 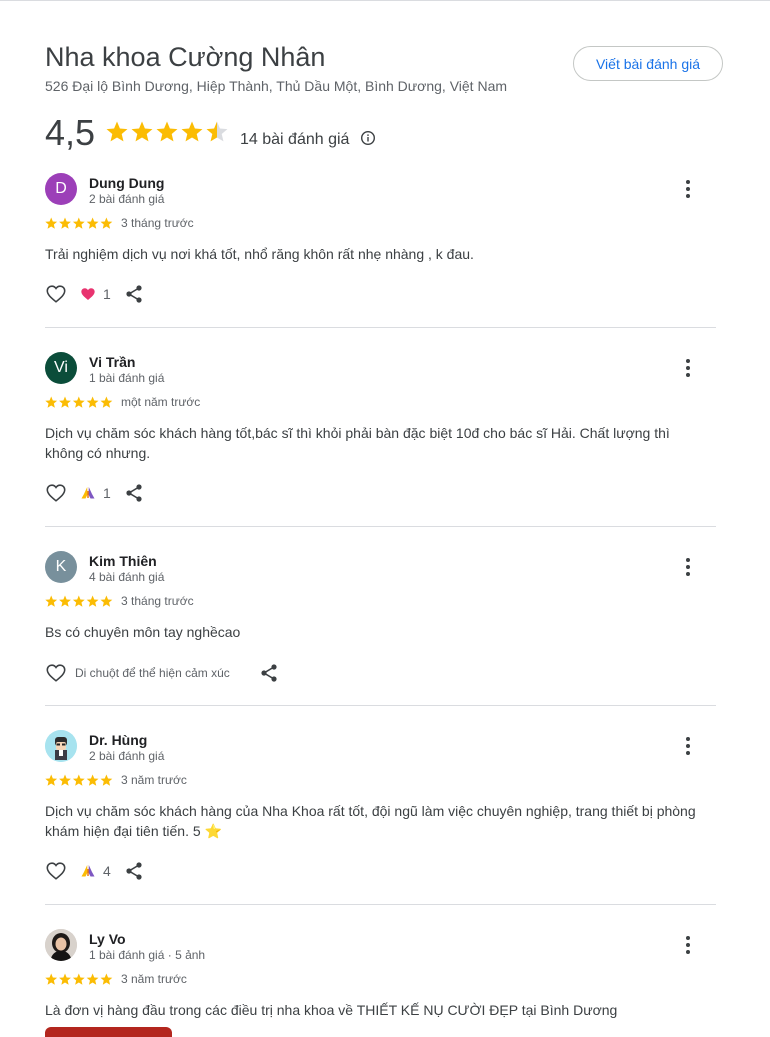 What do you see at coordinates (127, 378) in the screenshot?
I see `reviewer-meta: 1 bài đánh giá` at bounding box center [127, 378].